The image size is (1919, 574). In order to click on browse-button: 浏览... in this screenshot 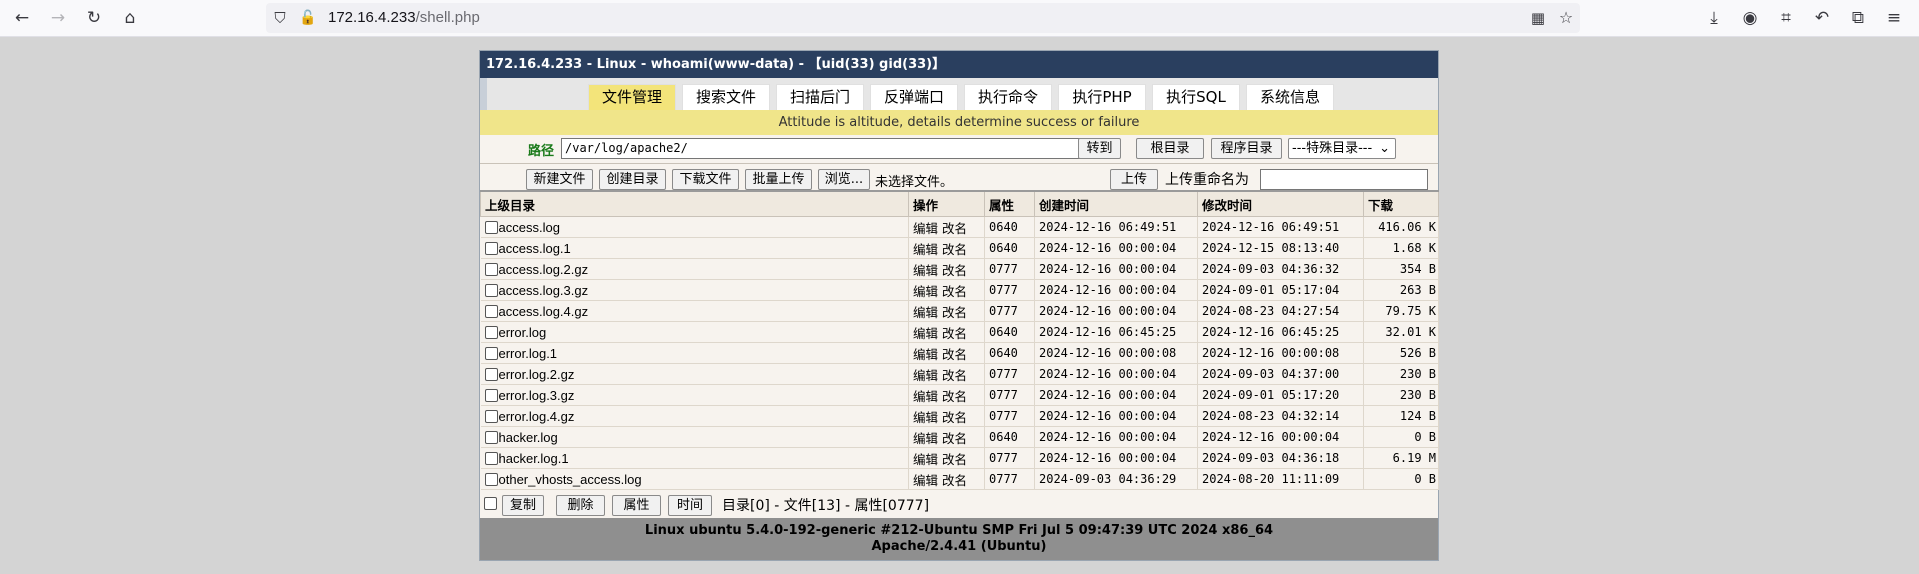, I will do `click(844, 179)`.